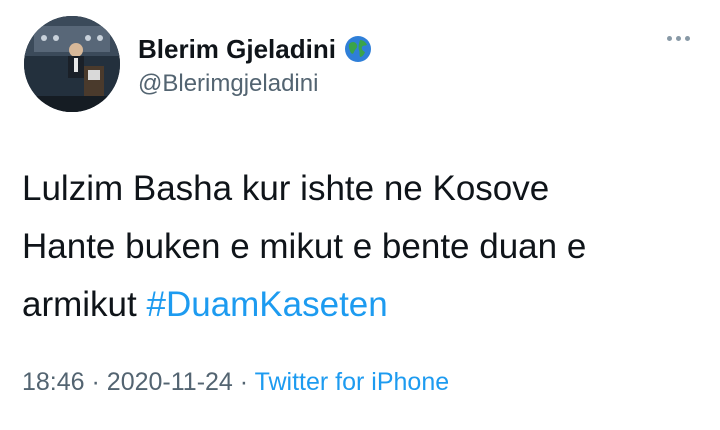 The image size is (720, 430). I want to click on tweet-date: 2020-11-24, so click(170, 382).